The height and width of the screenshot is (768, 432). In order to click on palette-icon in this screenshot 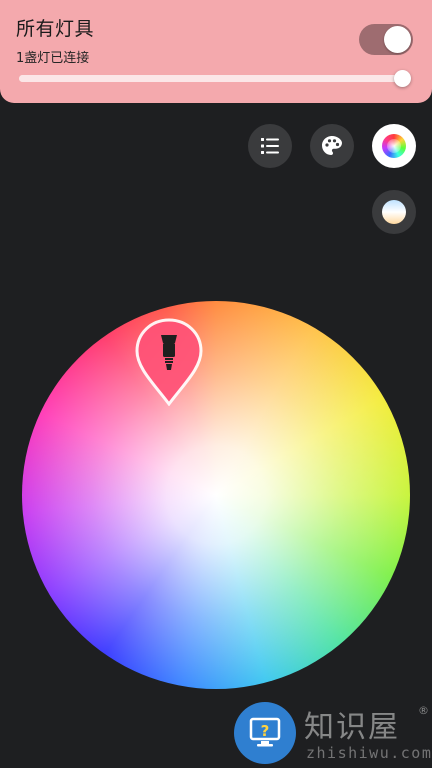, I will do `click(332, 145)`.